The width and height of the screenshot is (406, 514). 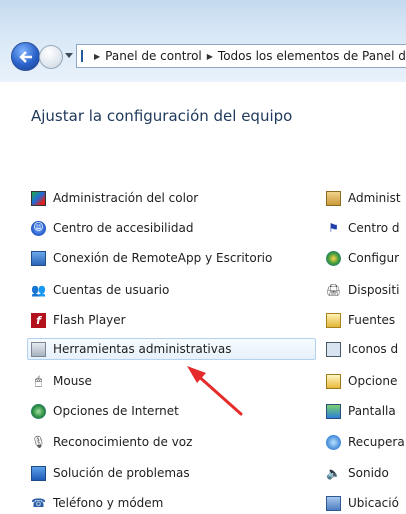 I want to click on recent-pages-dropdown, so click(x=69, y=55).